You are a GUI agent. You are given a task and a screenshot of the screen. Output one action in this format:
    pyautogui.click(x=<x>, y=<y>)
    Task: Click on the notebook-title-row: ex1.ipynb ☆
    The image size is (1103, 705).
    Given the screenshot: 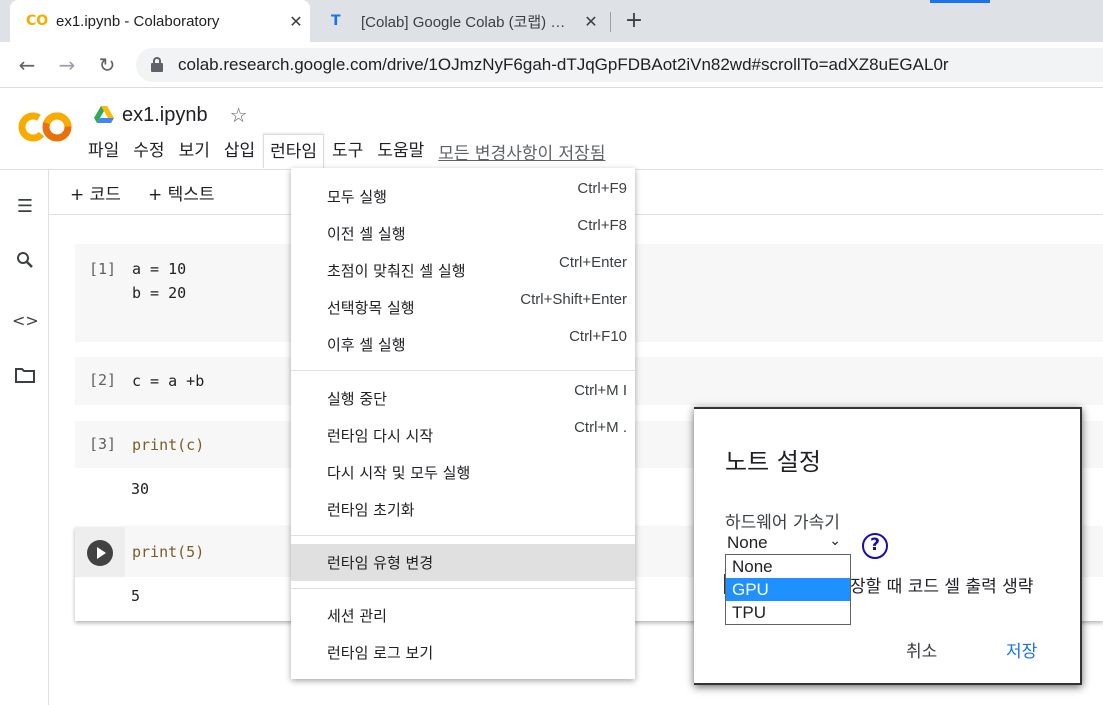 What is the action you would take?
    pyautogui.click(x=171, y=115)
    